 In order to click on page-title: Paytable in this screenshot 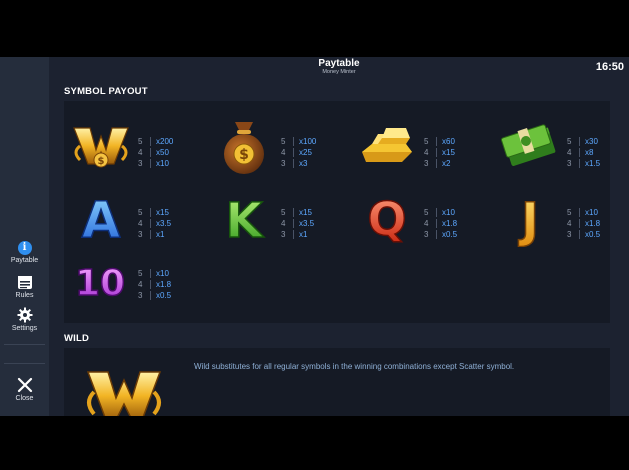, I will do `click(339, 63)`.